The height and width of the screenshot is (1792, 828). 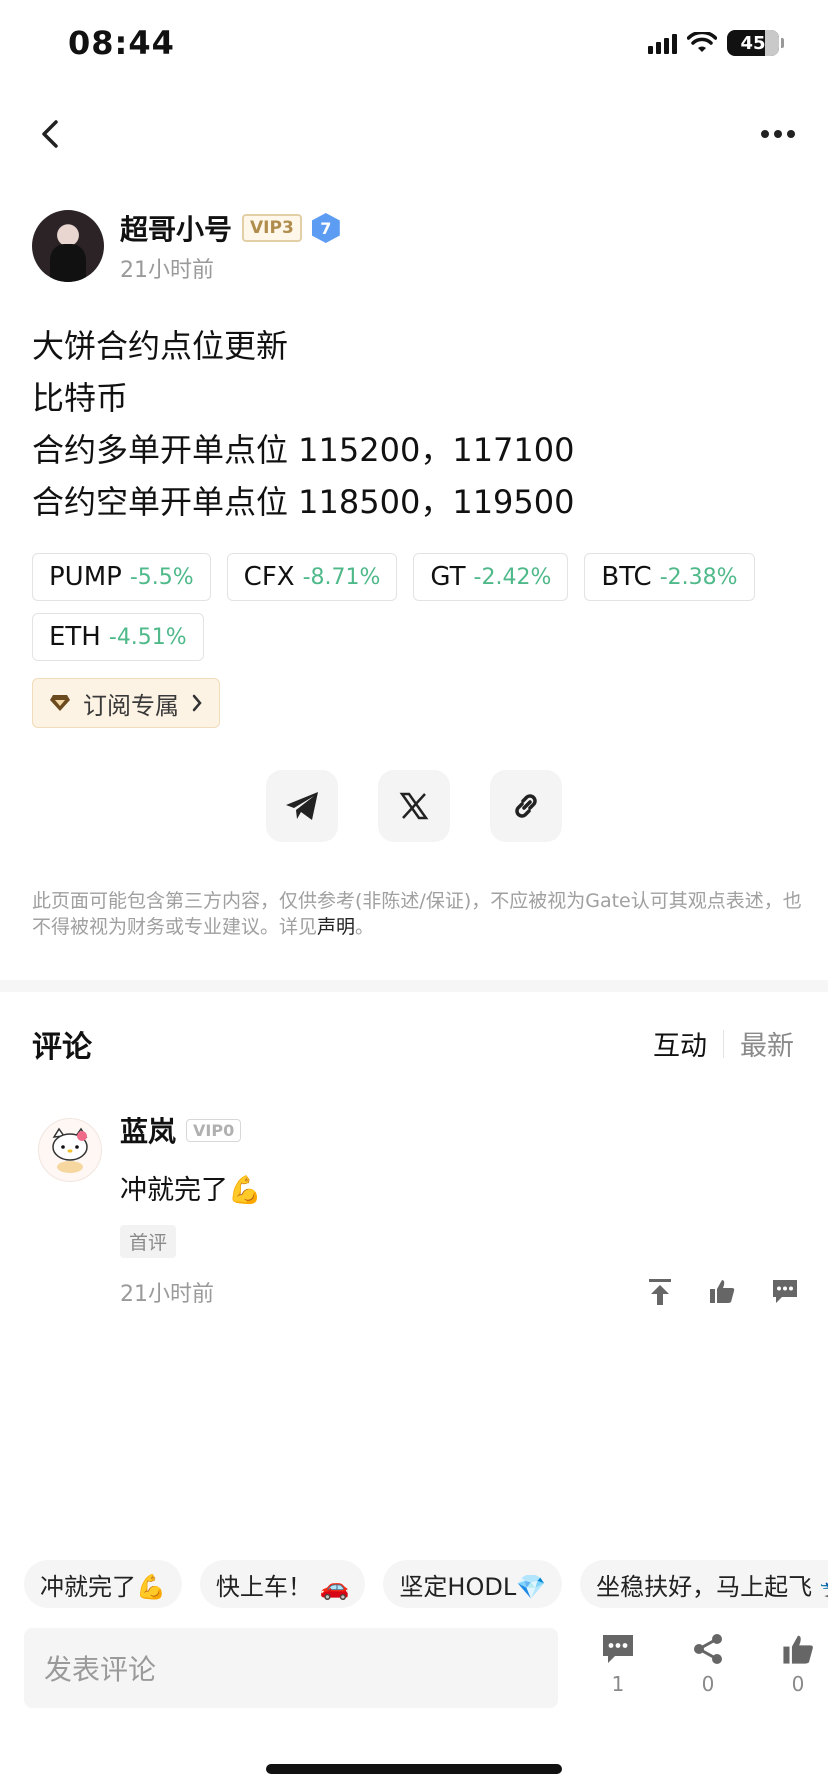 I want to click on like-count-button: 0, so click(x=798, y=1664).